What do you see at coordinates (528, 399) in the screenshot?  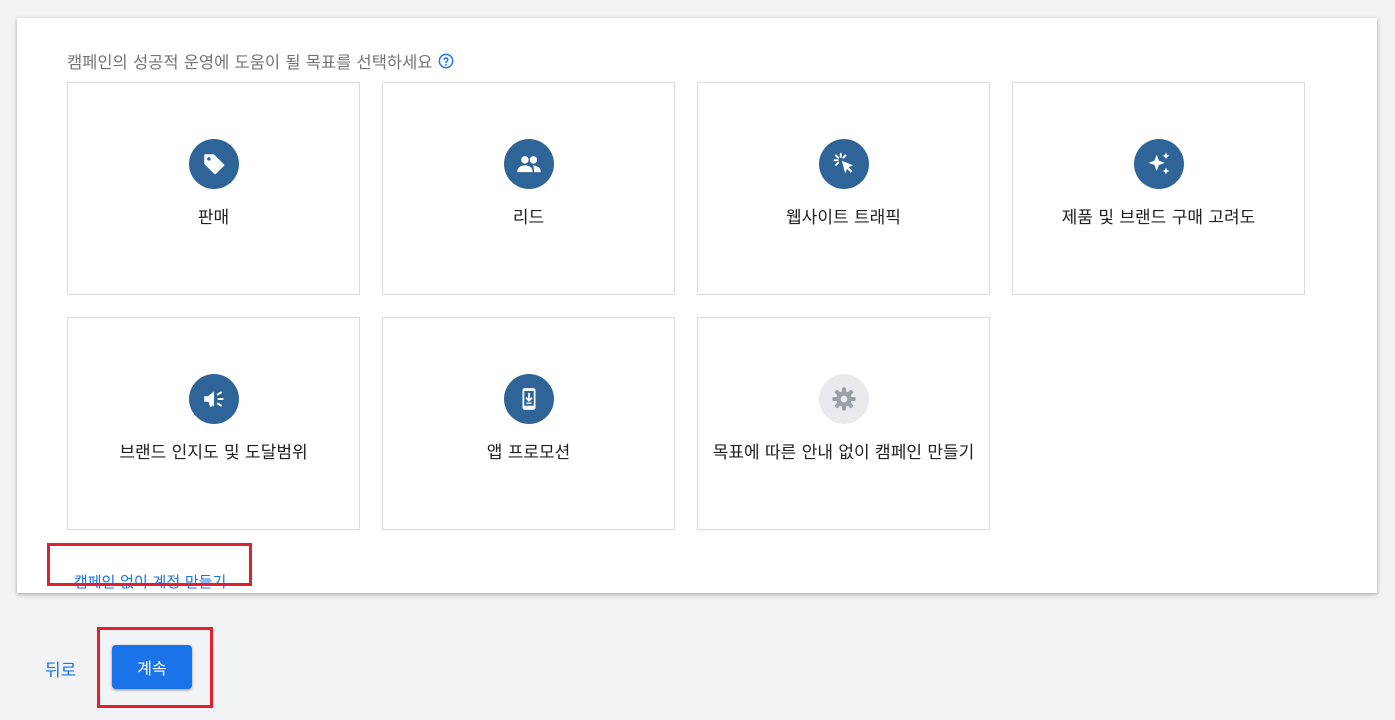 I see `phone-download-icon` at bounding box center [528, 399].